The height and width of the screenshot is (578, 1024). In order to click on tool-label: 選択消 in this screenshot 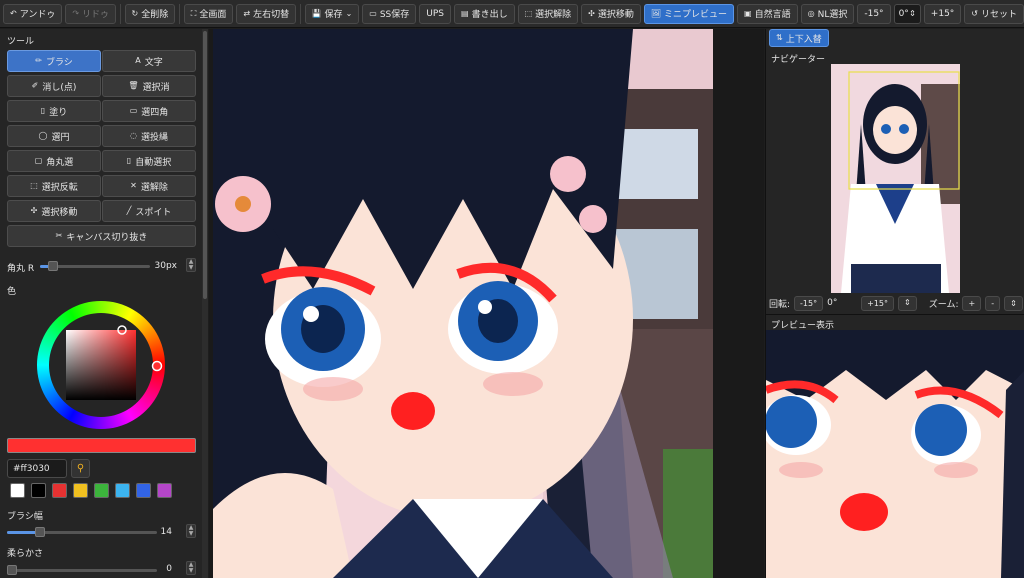, I will do `click(156, 87)`.